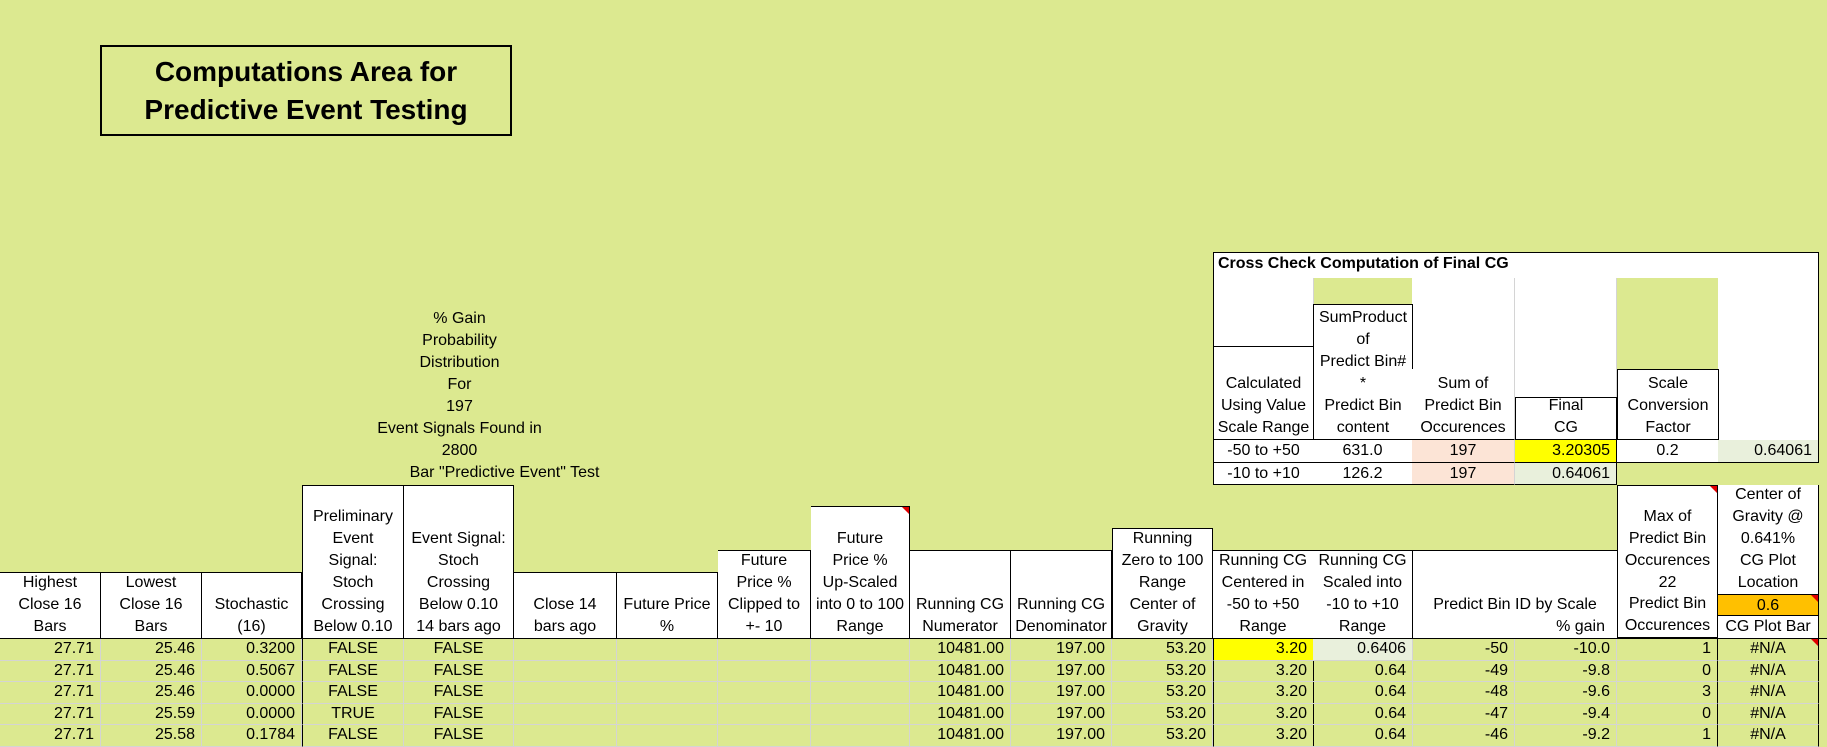 The image size is (1827, 747). What do you see at coordinates (1464, 693) in the screenshot?
I see `cell-bin: -48` at bounding box center [1464, 693].